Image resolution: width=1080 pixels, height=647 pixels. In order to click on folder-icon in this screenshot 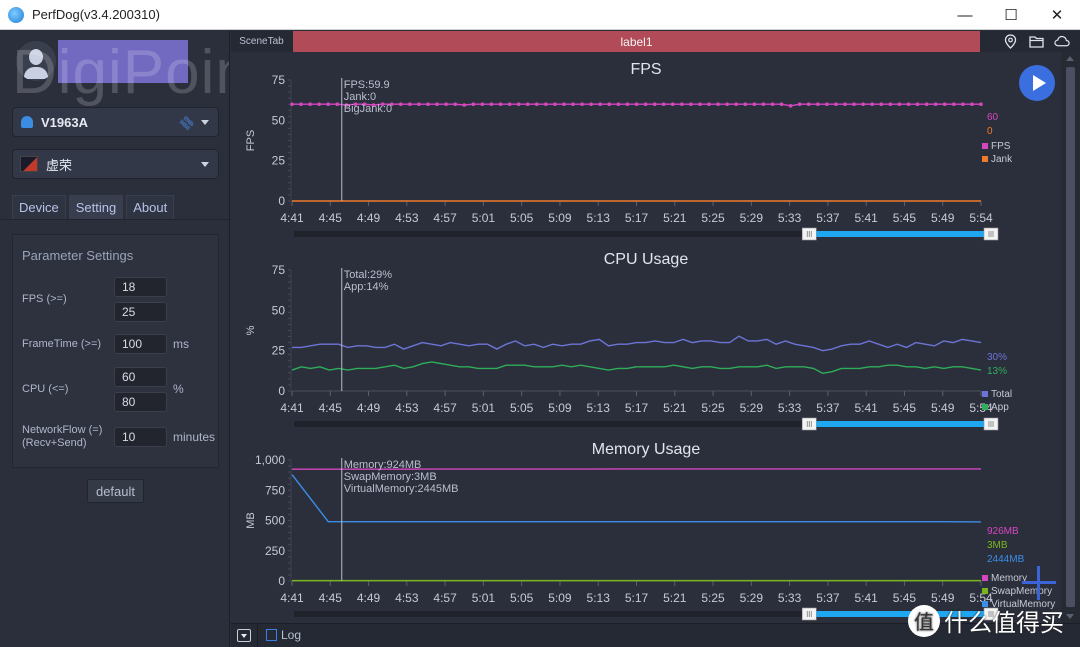, I will do `click(1036, 41)`.